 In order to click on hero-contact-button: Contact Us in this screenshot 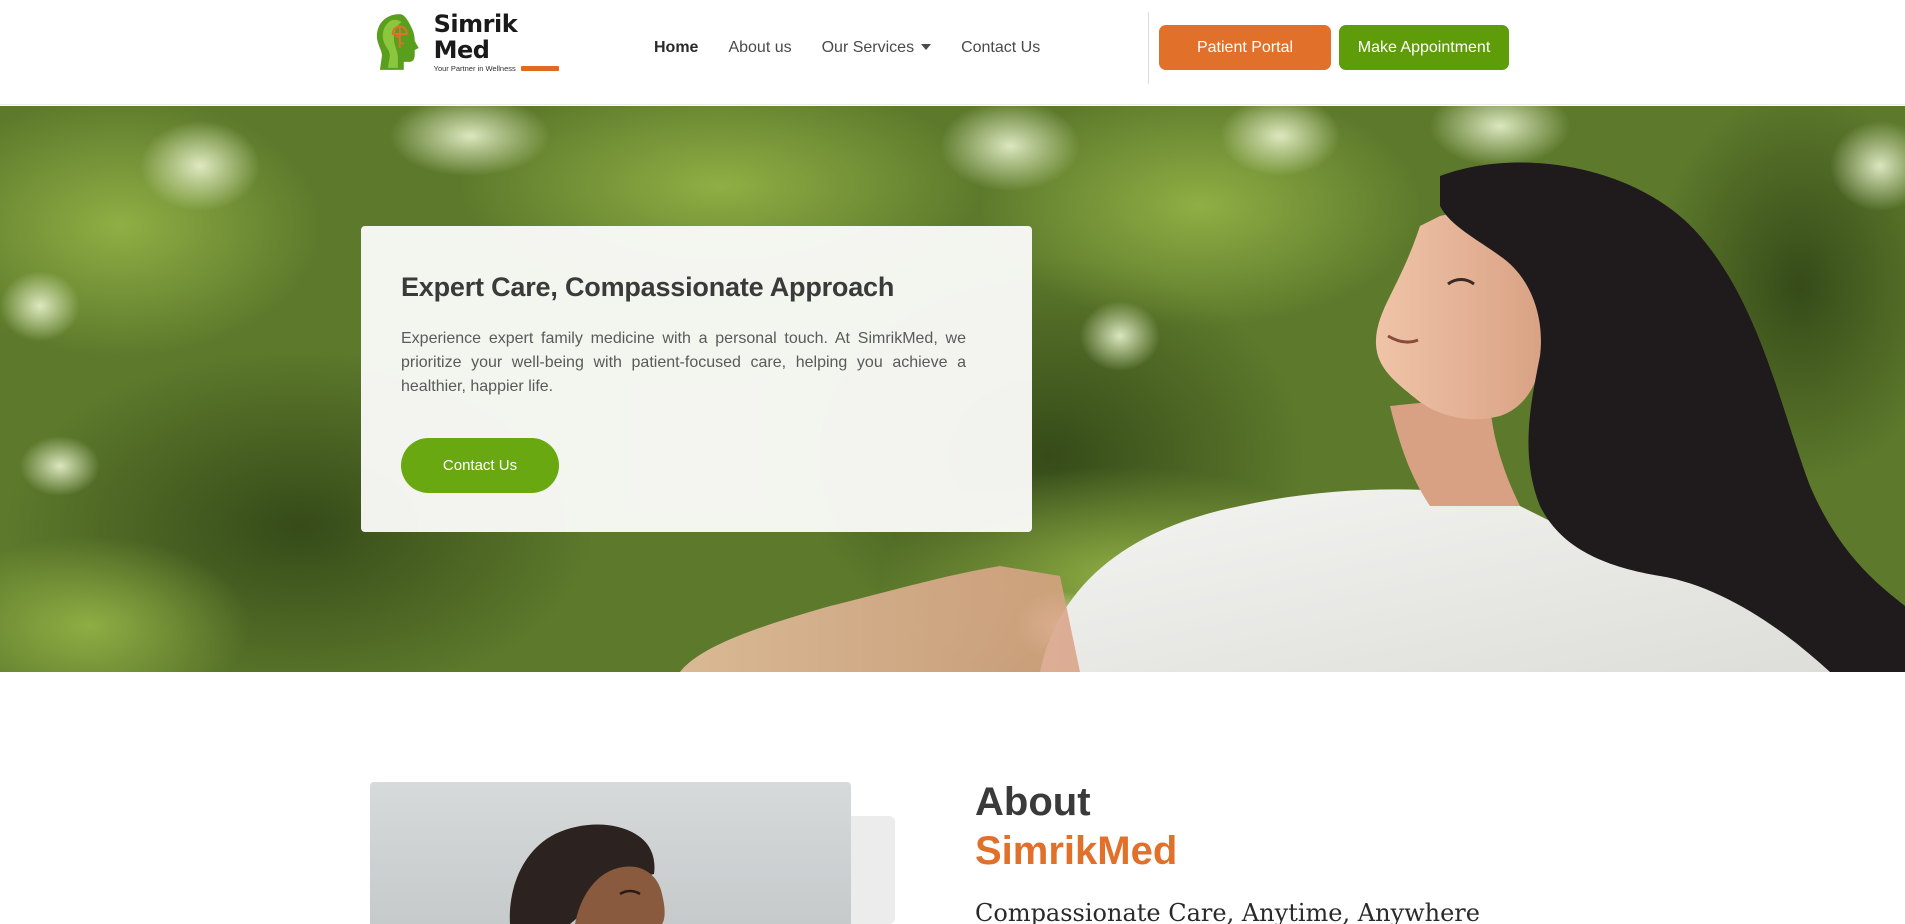, I will do `click(480, 465)`.